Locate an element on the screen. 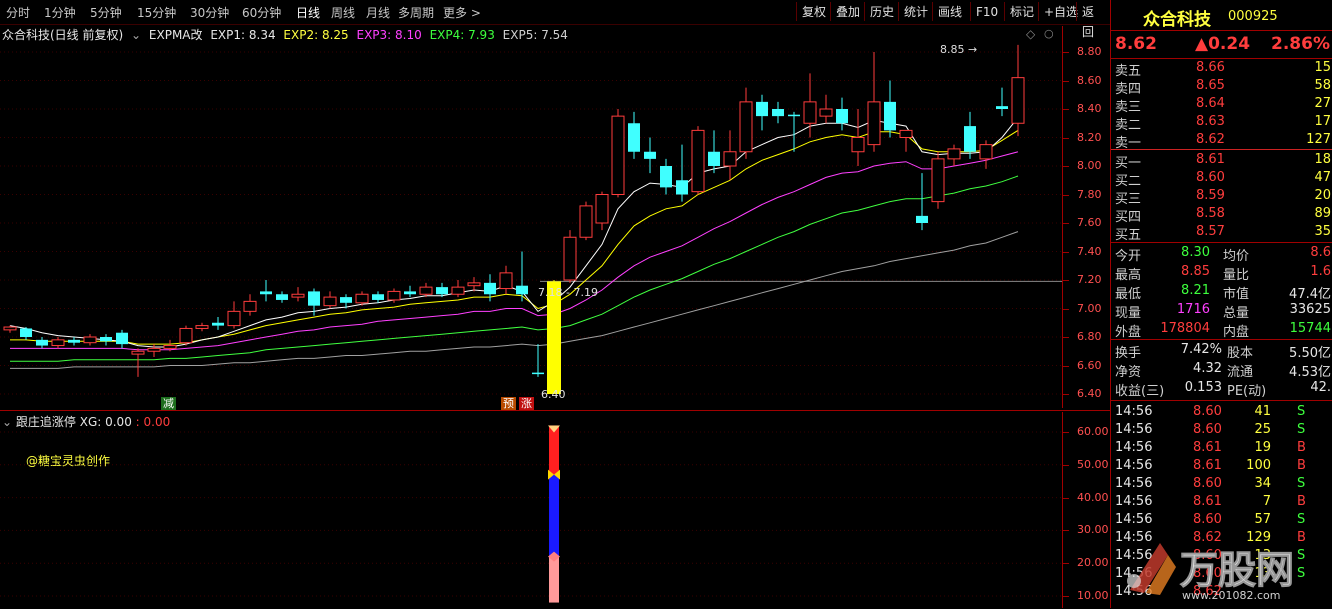 The width and height of the screenshot is (1332, 609). history-button: 历史 is located at coordinates (881, 11).